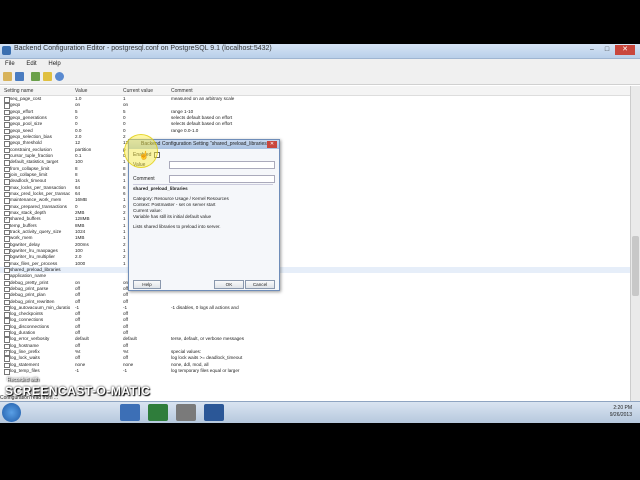 This screenshot has height=480, width=640. Describe the element at coordinates (635, 266) in the screenshot. I see `scrollbar-thumb` at that location.